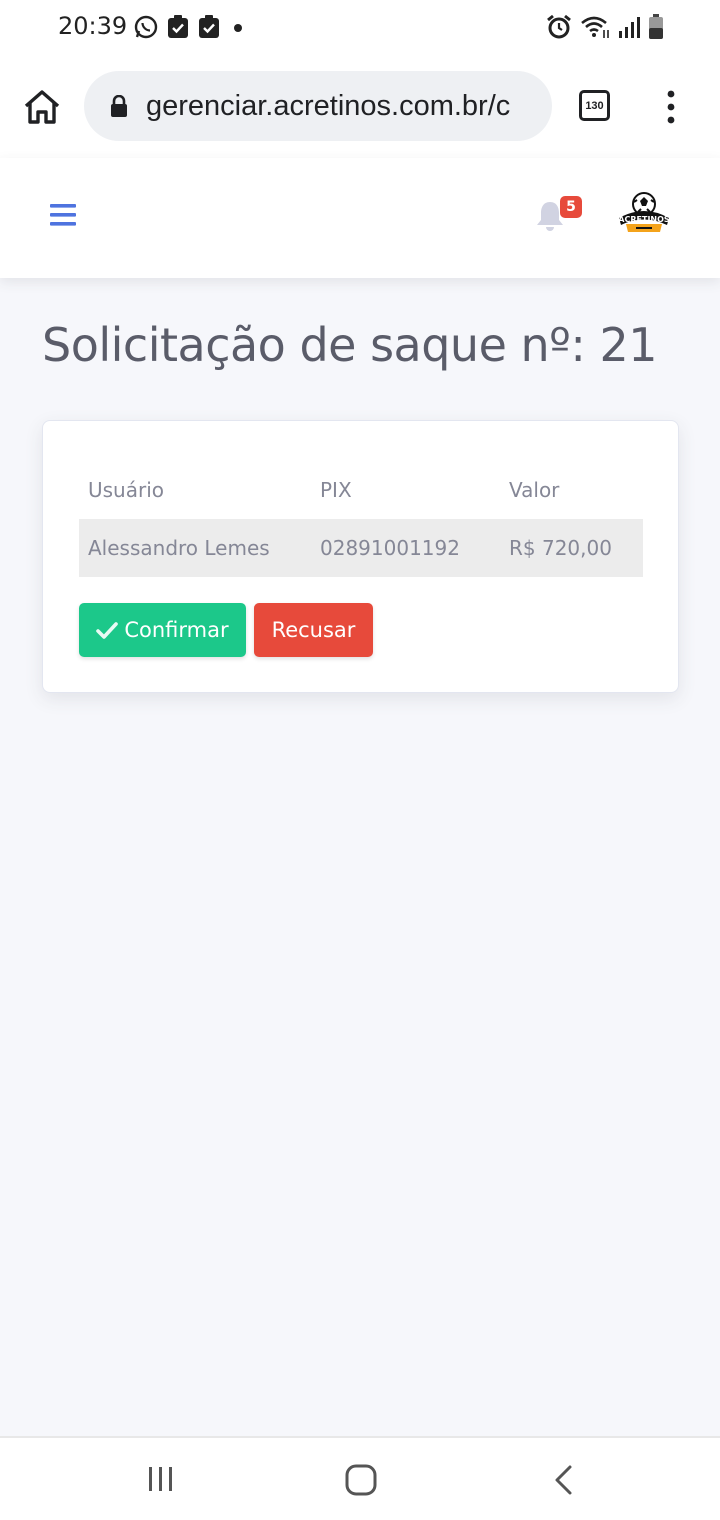 The width and height of the screenshot is (720, 1520). I want to click on address-bar: gerenciar.acretinos.com.br/c, so click(318, 106).